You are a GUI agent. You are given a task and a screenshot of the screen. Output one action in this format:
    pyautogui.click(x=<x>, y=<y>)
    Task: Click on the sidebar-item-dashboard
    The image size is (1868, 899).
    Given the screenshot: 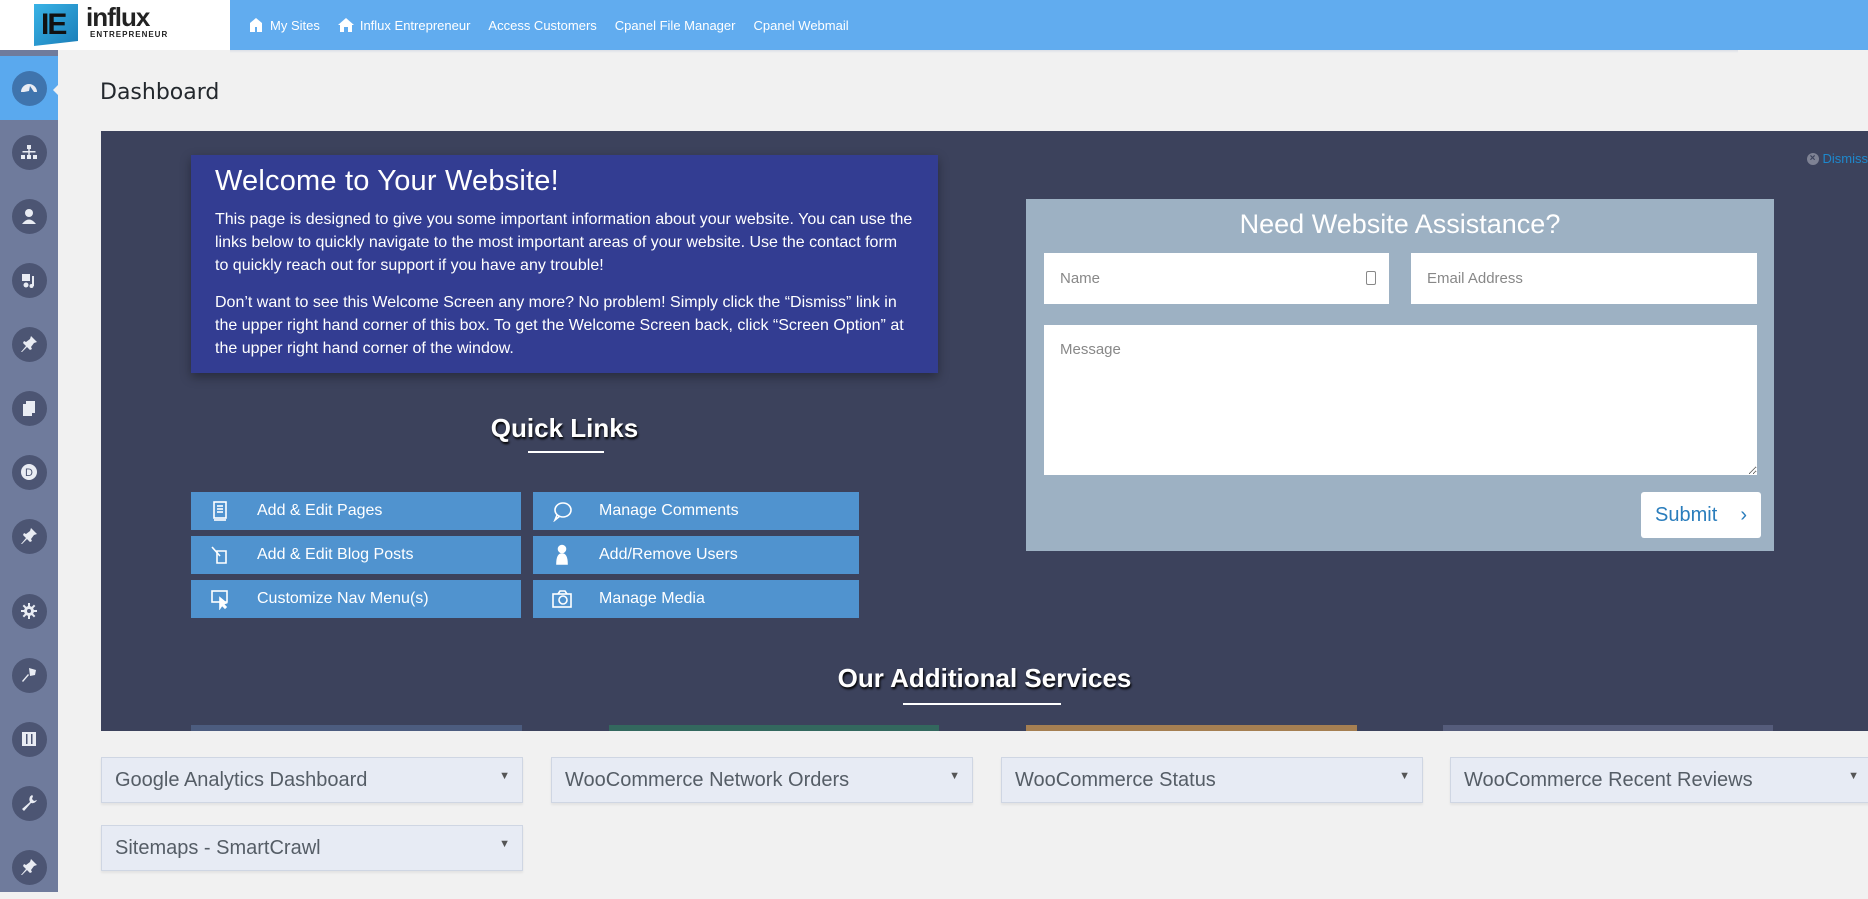 What is the action you would take?
    pyautogui.click(x=29, y=88)
    